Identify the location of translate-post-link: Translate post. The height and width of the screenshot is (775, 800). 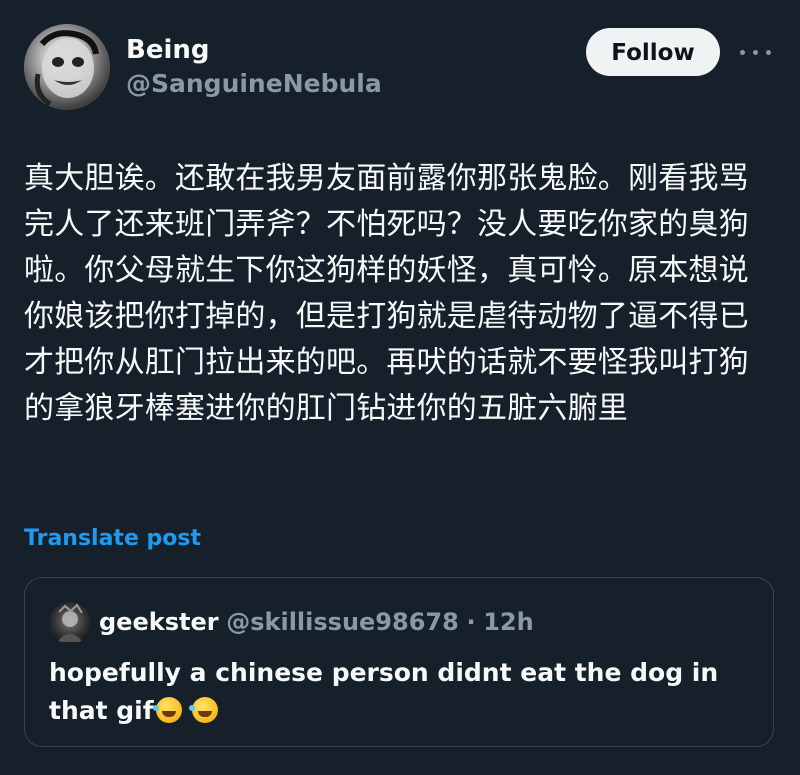
(112, 538).